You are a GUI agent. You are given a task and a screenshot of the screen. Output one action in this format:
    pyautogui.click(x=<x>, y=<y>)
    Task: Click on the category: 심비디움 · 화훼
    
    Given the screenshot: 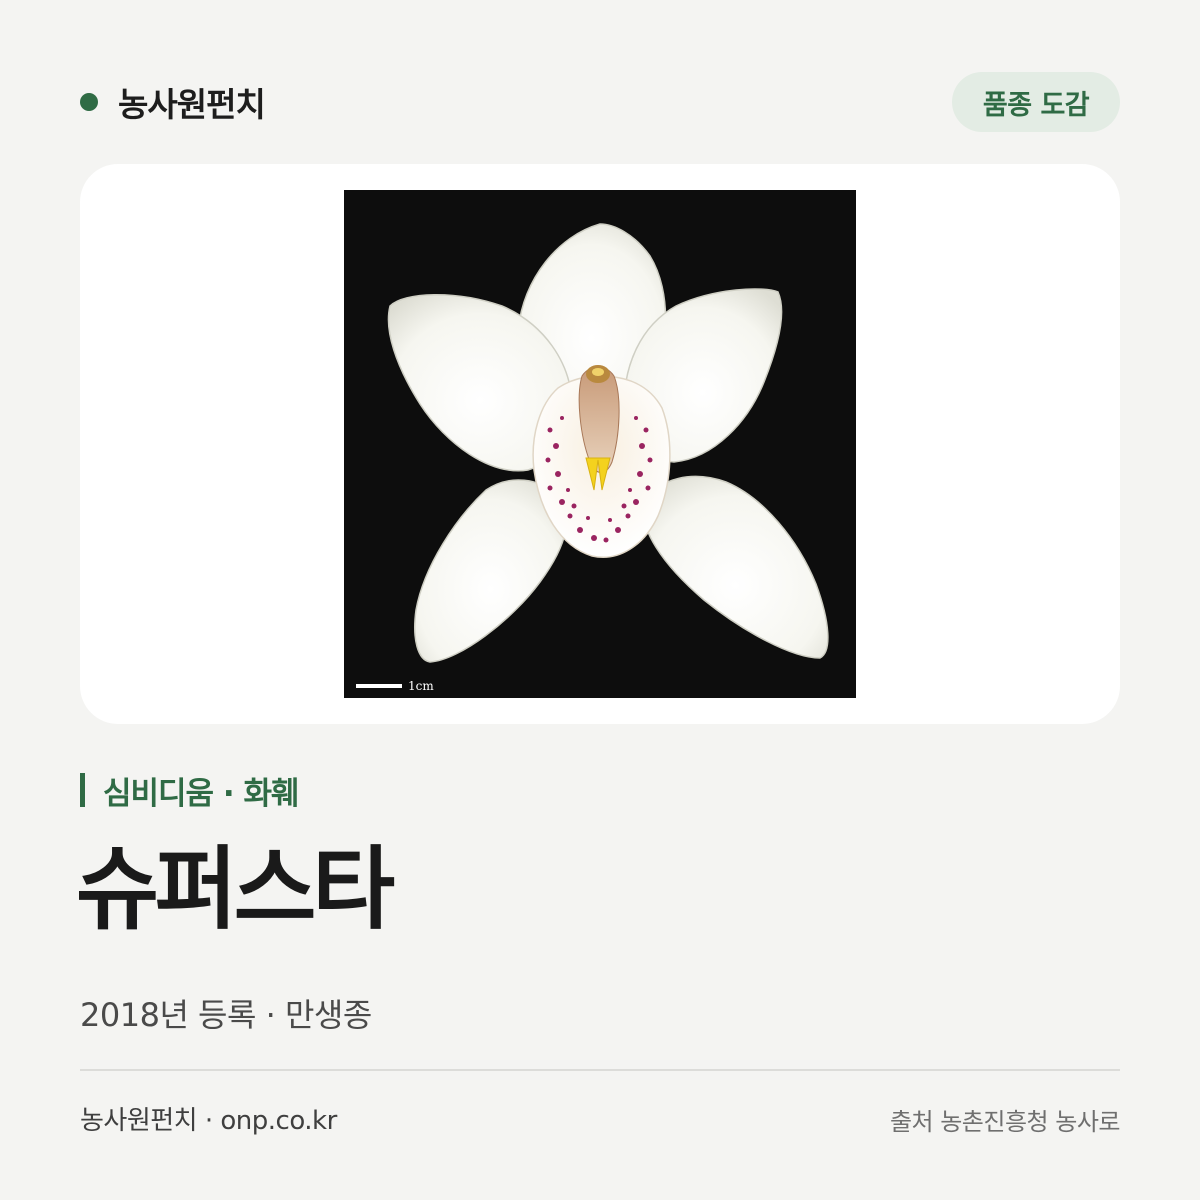 What is the action you would take?
    pyautogui.click(x=189, y=790)
    